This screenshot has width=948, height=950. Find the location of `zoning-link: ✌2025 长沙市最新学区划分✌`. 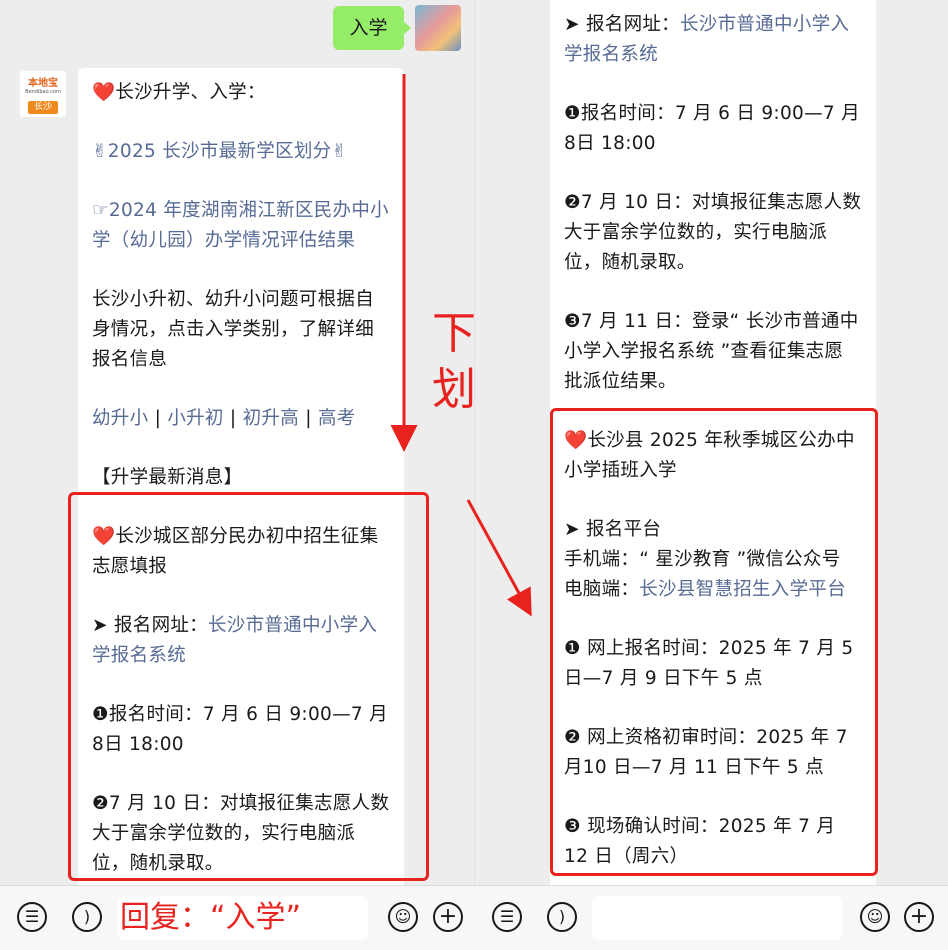

zoning-link: ✌2025 长沙市最新学区划分✌ is located at coordinates (241, 152).